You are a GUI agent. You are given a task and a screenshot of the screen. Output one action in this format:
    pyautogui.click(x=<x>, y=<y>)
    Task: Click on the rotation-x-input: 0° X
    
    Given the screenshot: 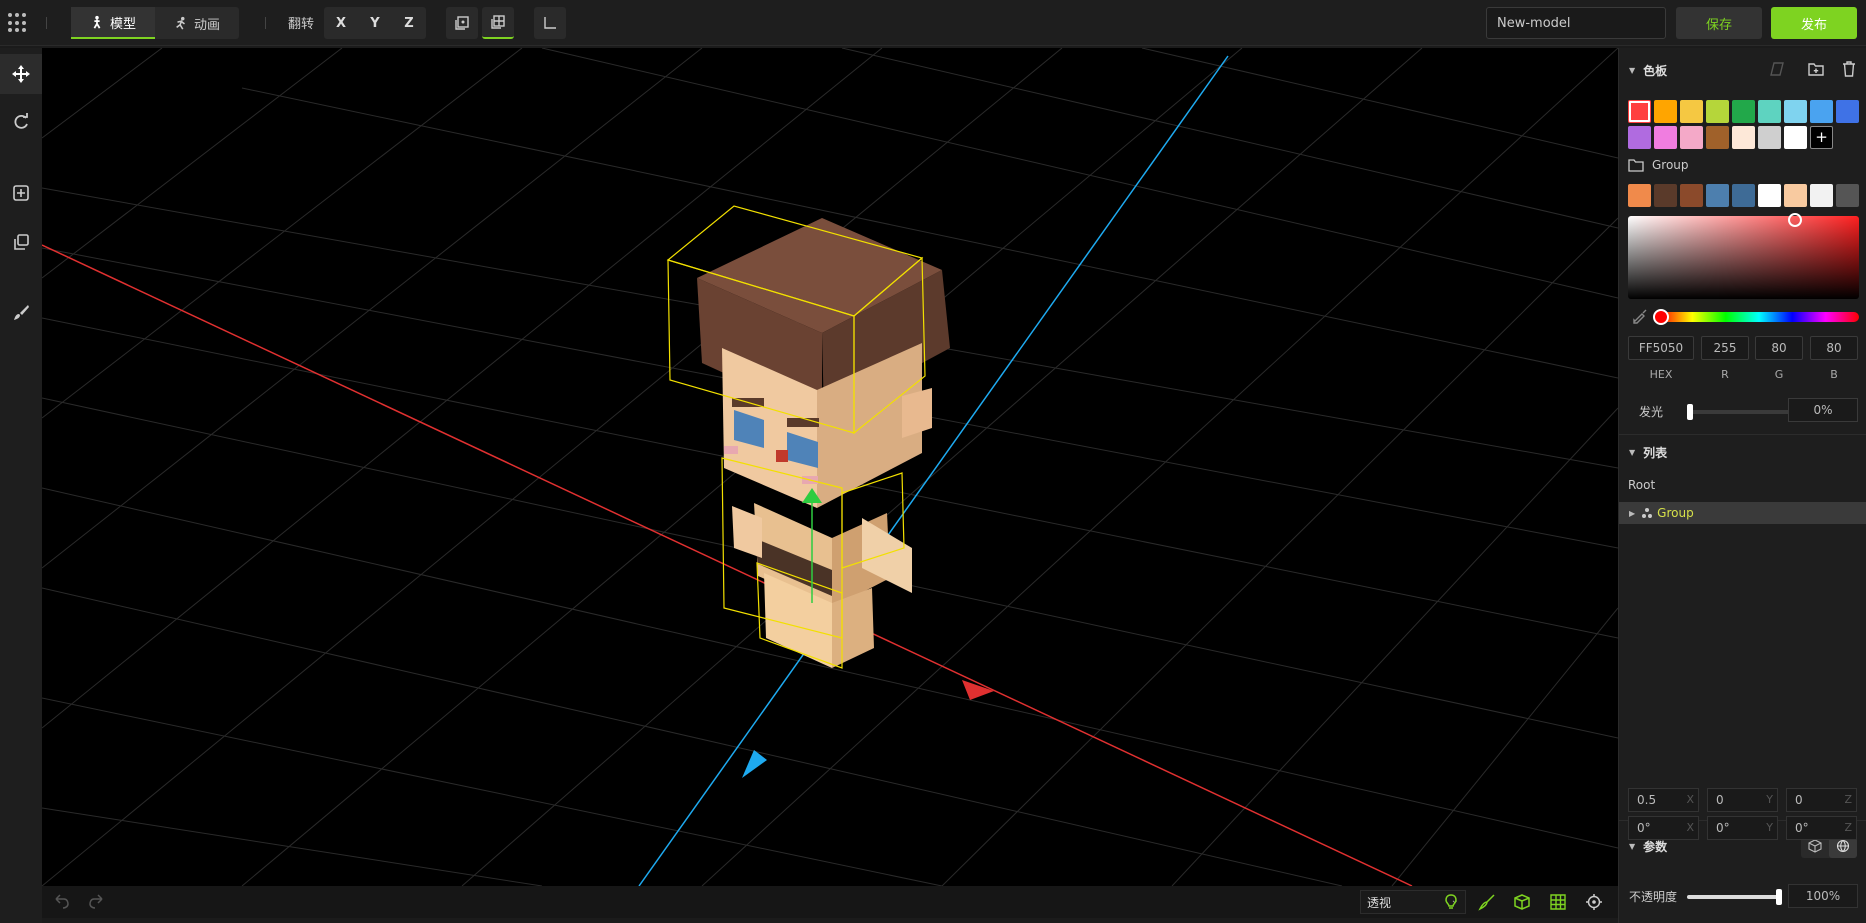 What is the action you would take?
    pyautogui.click(x=1663, y=828)
    